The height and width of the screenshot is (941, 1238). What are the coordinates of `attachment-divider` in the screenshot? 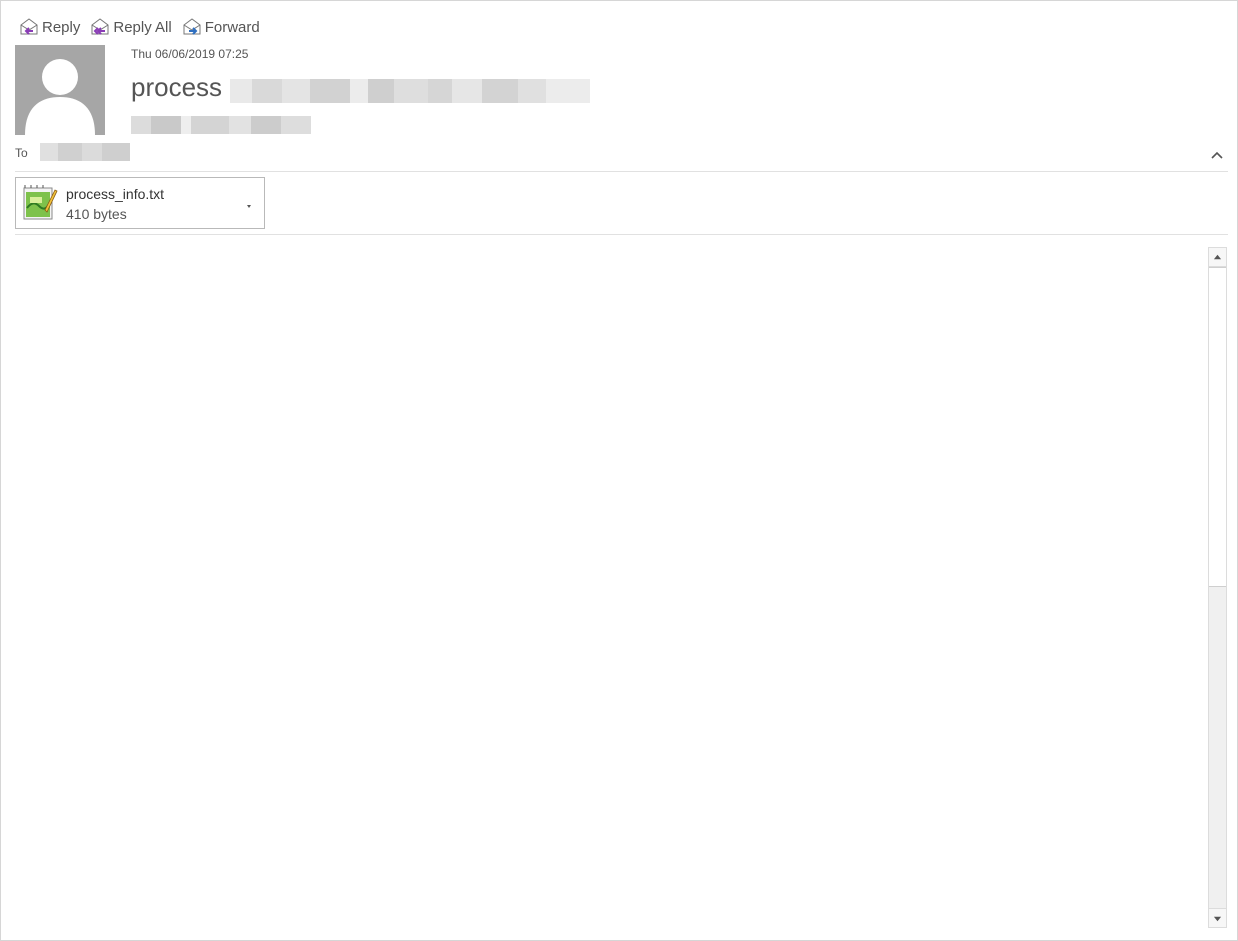 It's located at (621, 234).